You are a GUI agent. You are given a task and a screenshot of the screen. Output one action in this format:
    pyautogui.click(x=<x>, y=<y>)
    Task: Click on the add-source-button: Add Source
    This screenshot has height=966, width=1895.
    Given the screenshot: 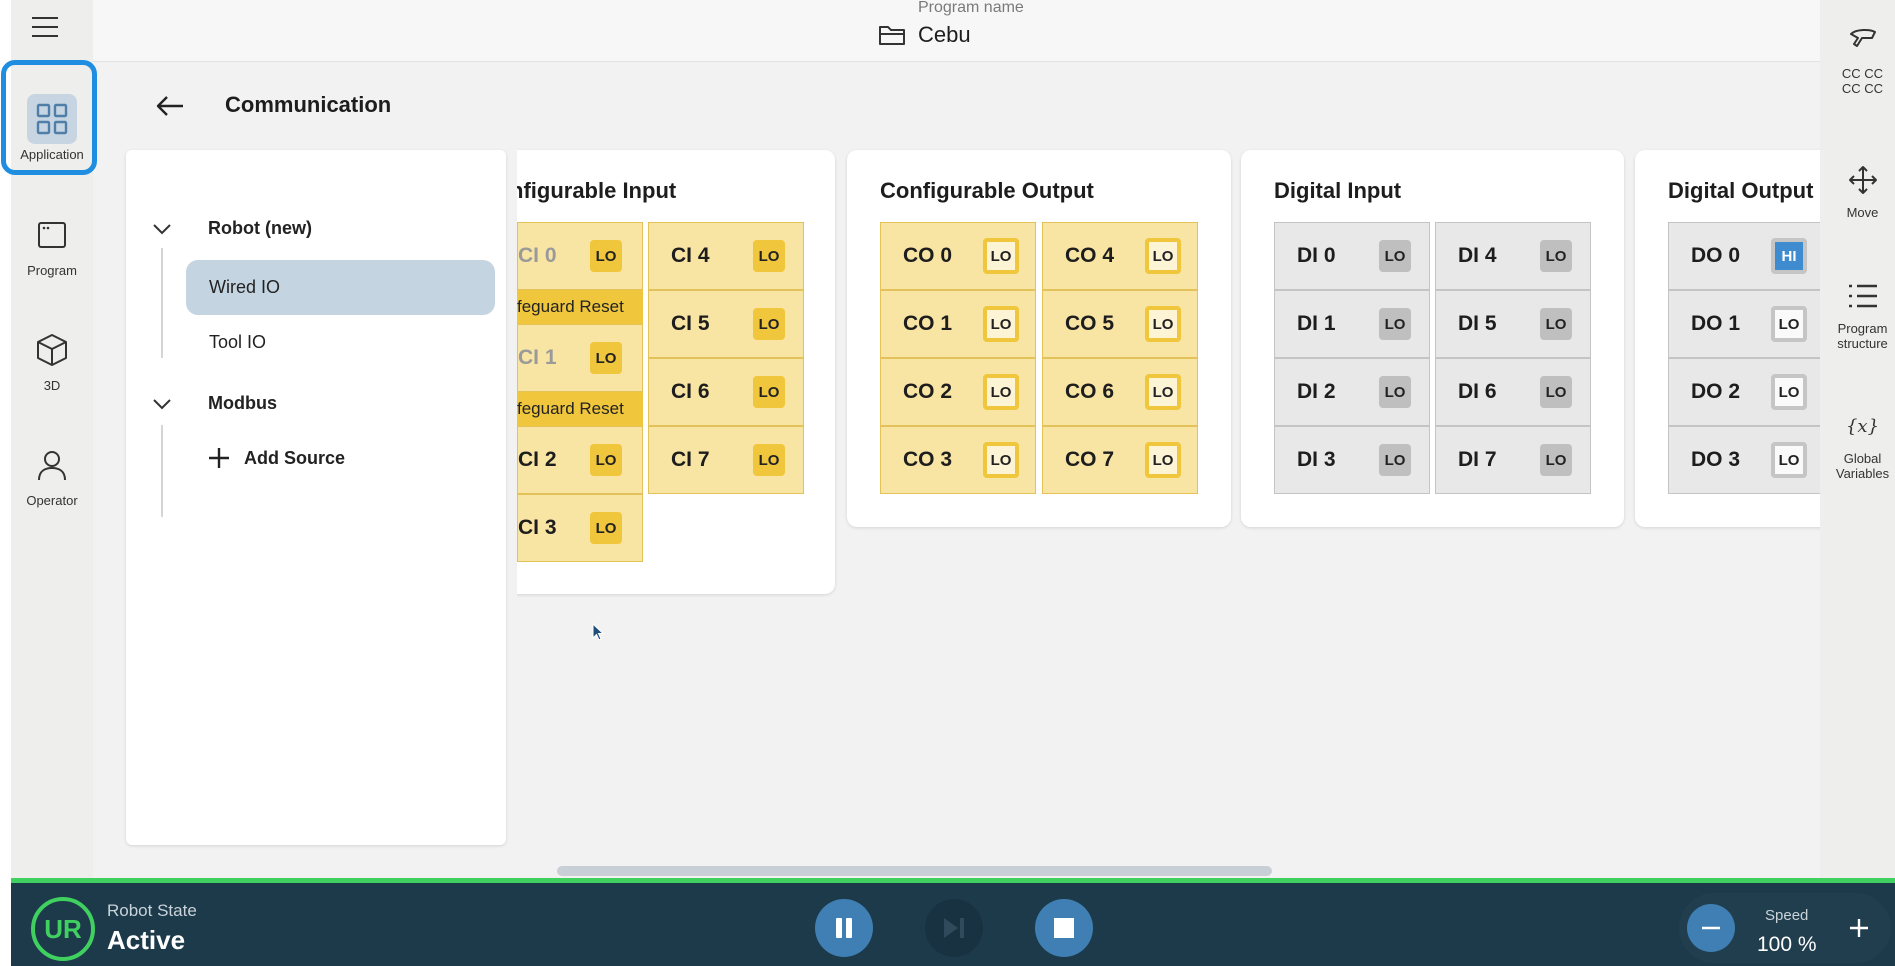 What is the action you would take?
    pyautogui.click(x=276, y=458)
    